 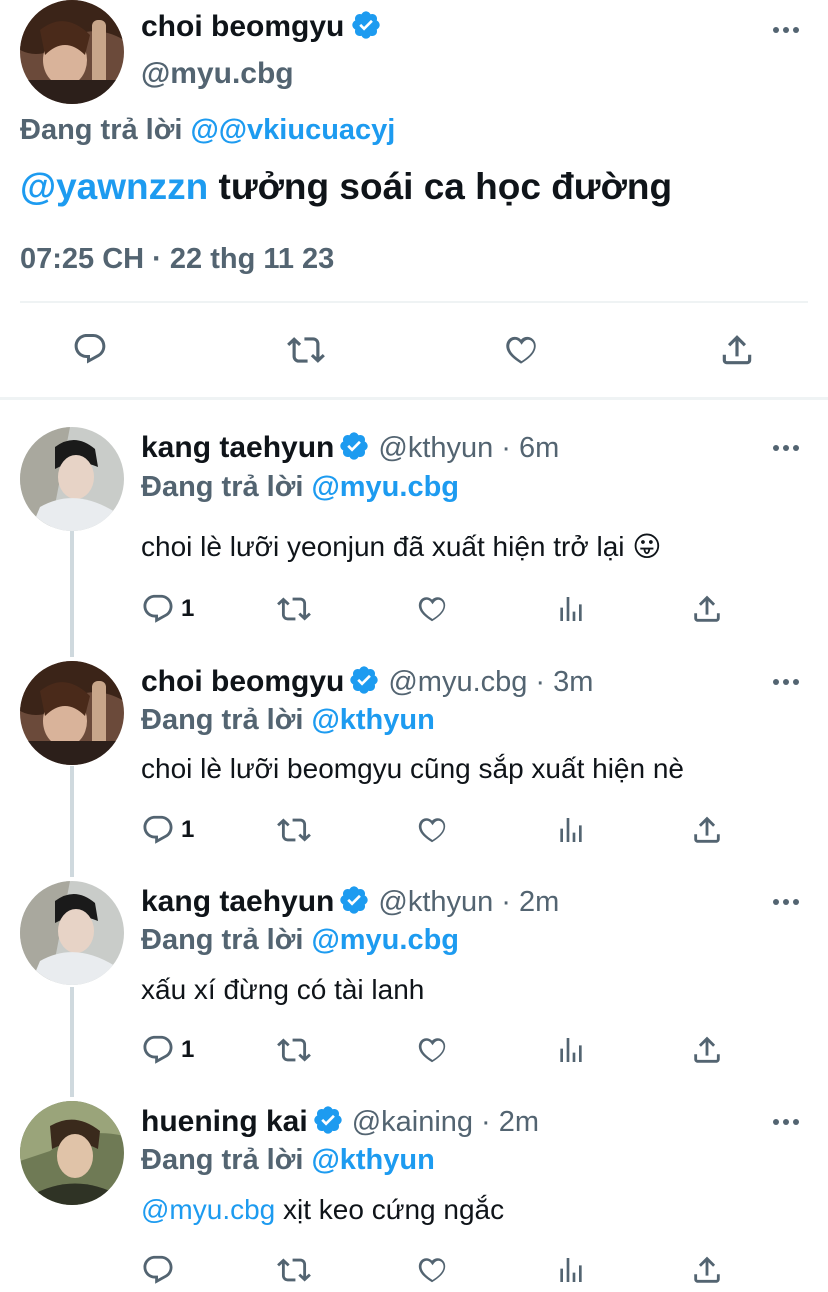 What do you see at coordinates (412, 1122) in the screenshot?
I see `handle: @kaining` at bounding box center [412, 1122].